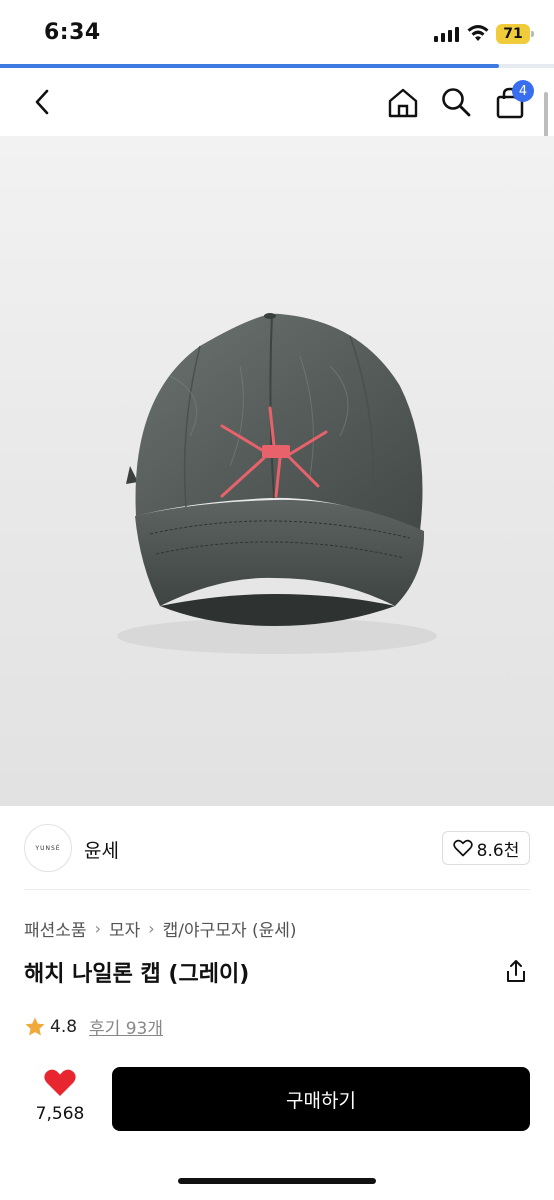 Image resolution: width=554 pixels, height=1200 pixels. I want to click on page-load-progress, so click(277, 66).